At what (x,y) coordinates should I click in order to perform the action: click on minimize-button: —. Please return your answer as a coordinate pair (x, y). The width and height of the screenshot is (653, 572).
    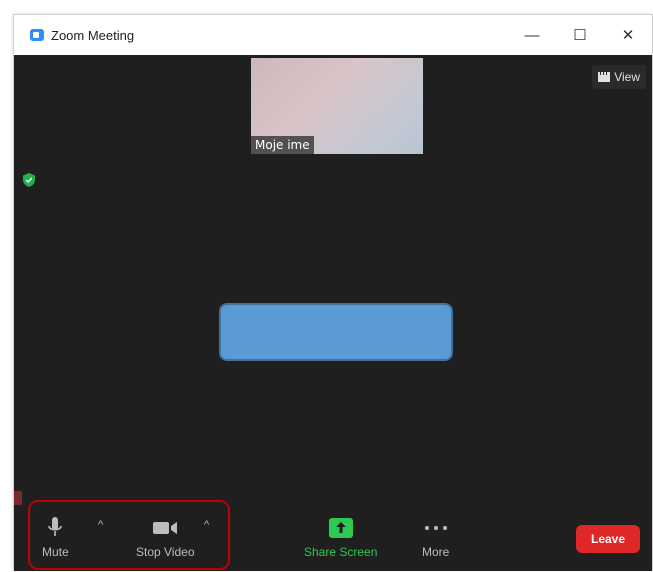
    Looking at the image, I should click on (532, 35).